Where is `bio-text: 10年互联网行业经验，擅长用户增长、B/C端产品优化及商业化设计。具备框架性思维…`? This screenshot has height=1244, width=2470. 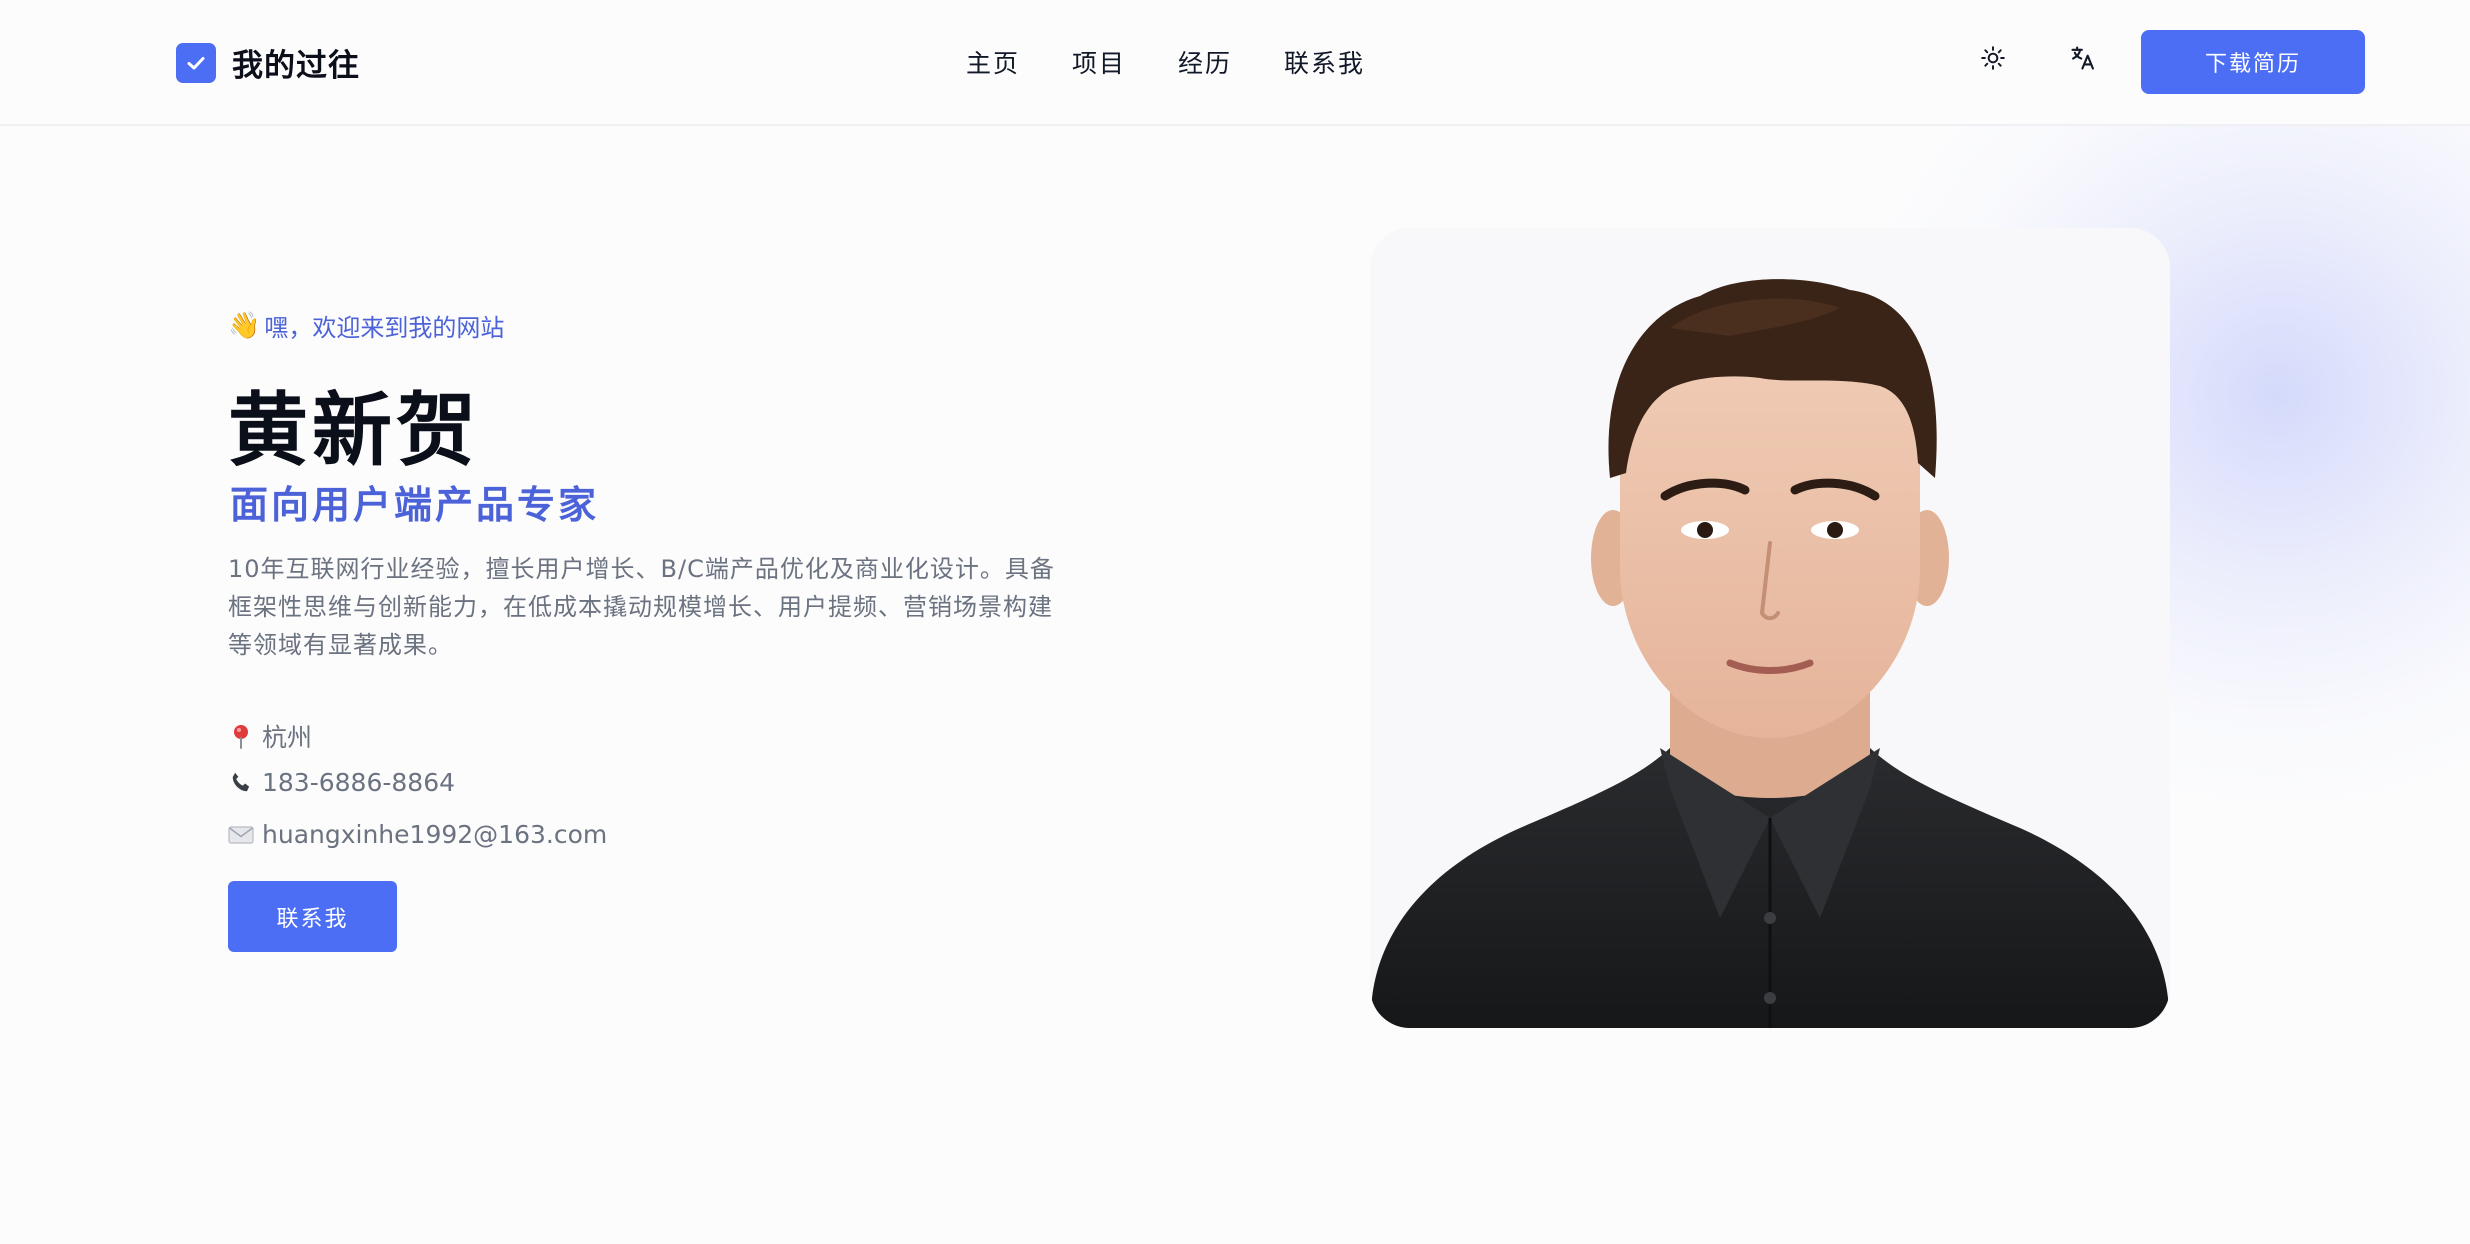
bio-text: 10年互联网行业经验，擅长用户增长、B/C端产品优化及商业化设计。具备框架性思维… is located at coordinates (641, 607).